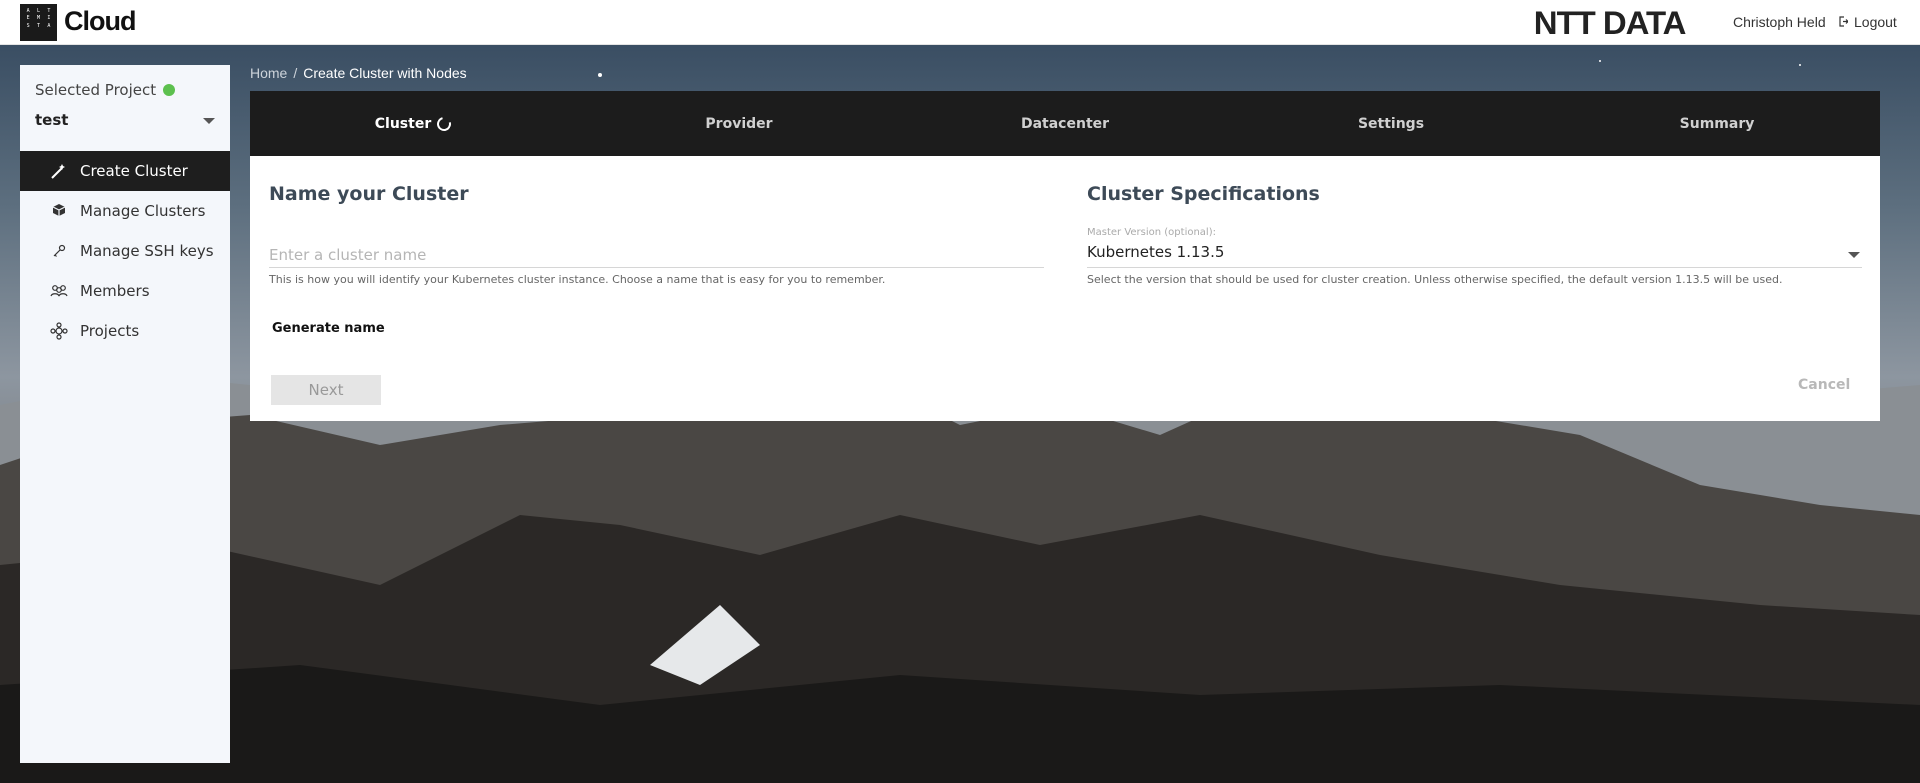  I want to click on step-label: Datacenter, so click(1065, 123).